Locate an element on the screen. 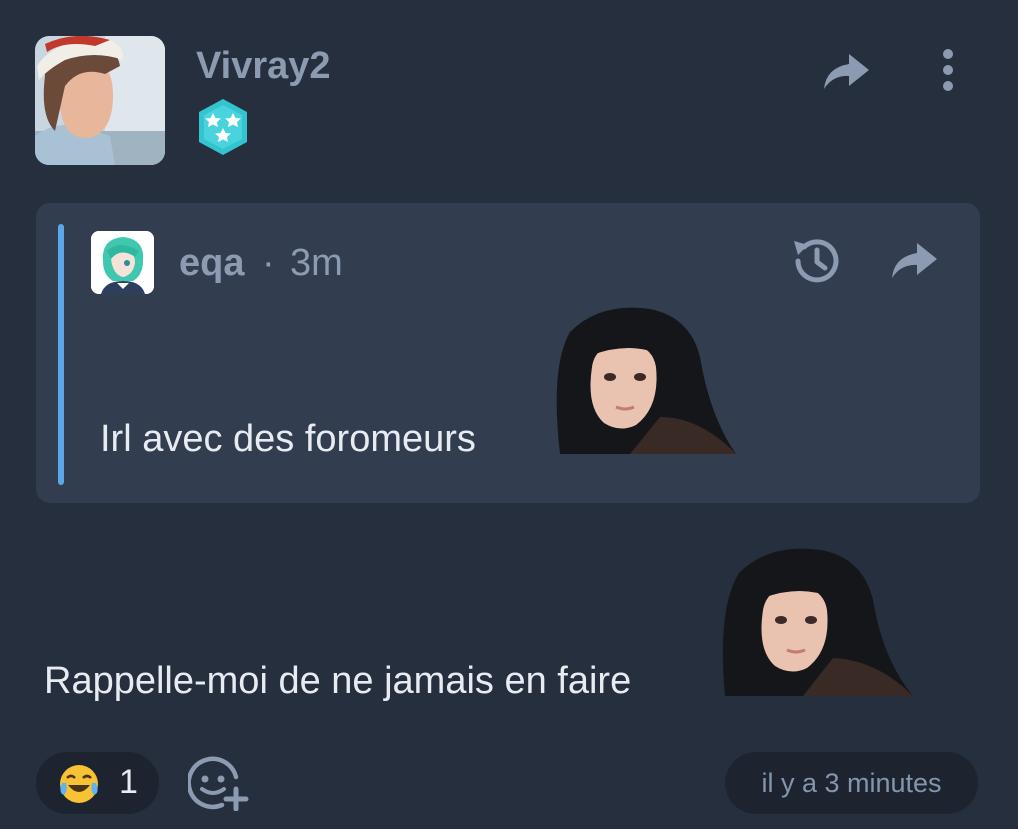 This screenshot has width=1018, height=829. quote-accent-bar is located at coordinates (61, 354).